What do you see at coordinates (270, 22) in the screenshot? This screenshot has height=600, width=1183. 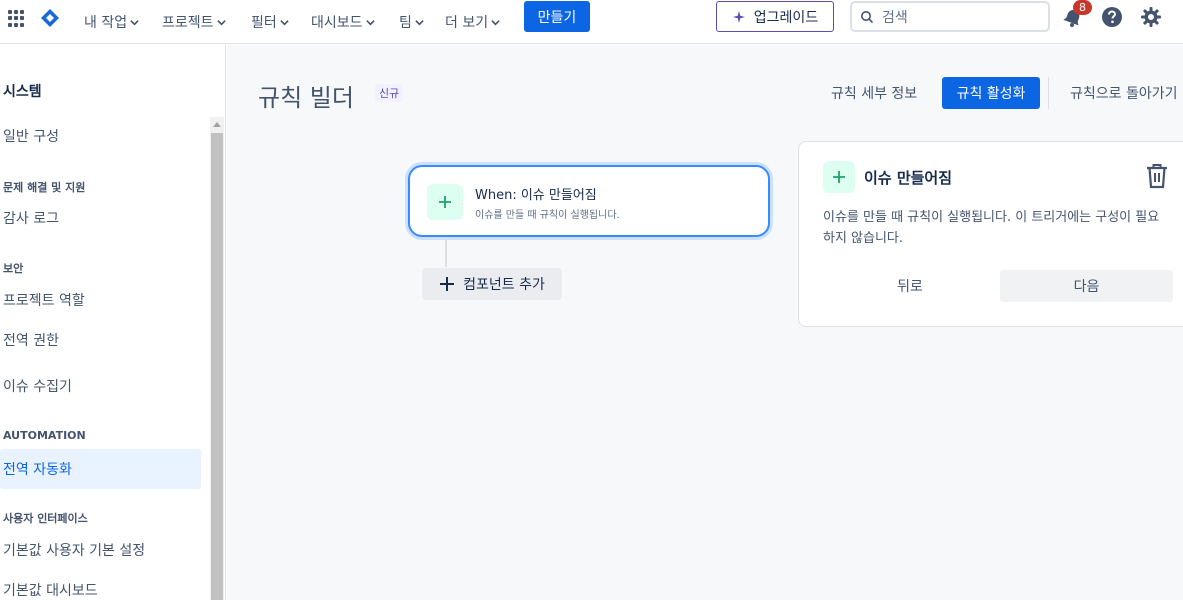 I see `nav-filters: 필터` at bounding box center [270, 22].